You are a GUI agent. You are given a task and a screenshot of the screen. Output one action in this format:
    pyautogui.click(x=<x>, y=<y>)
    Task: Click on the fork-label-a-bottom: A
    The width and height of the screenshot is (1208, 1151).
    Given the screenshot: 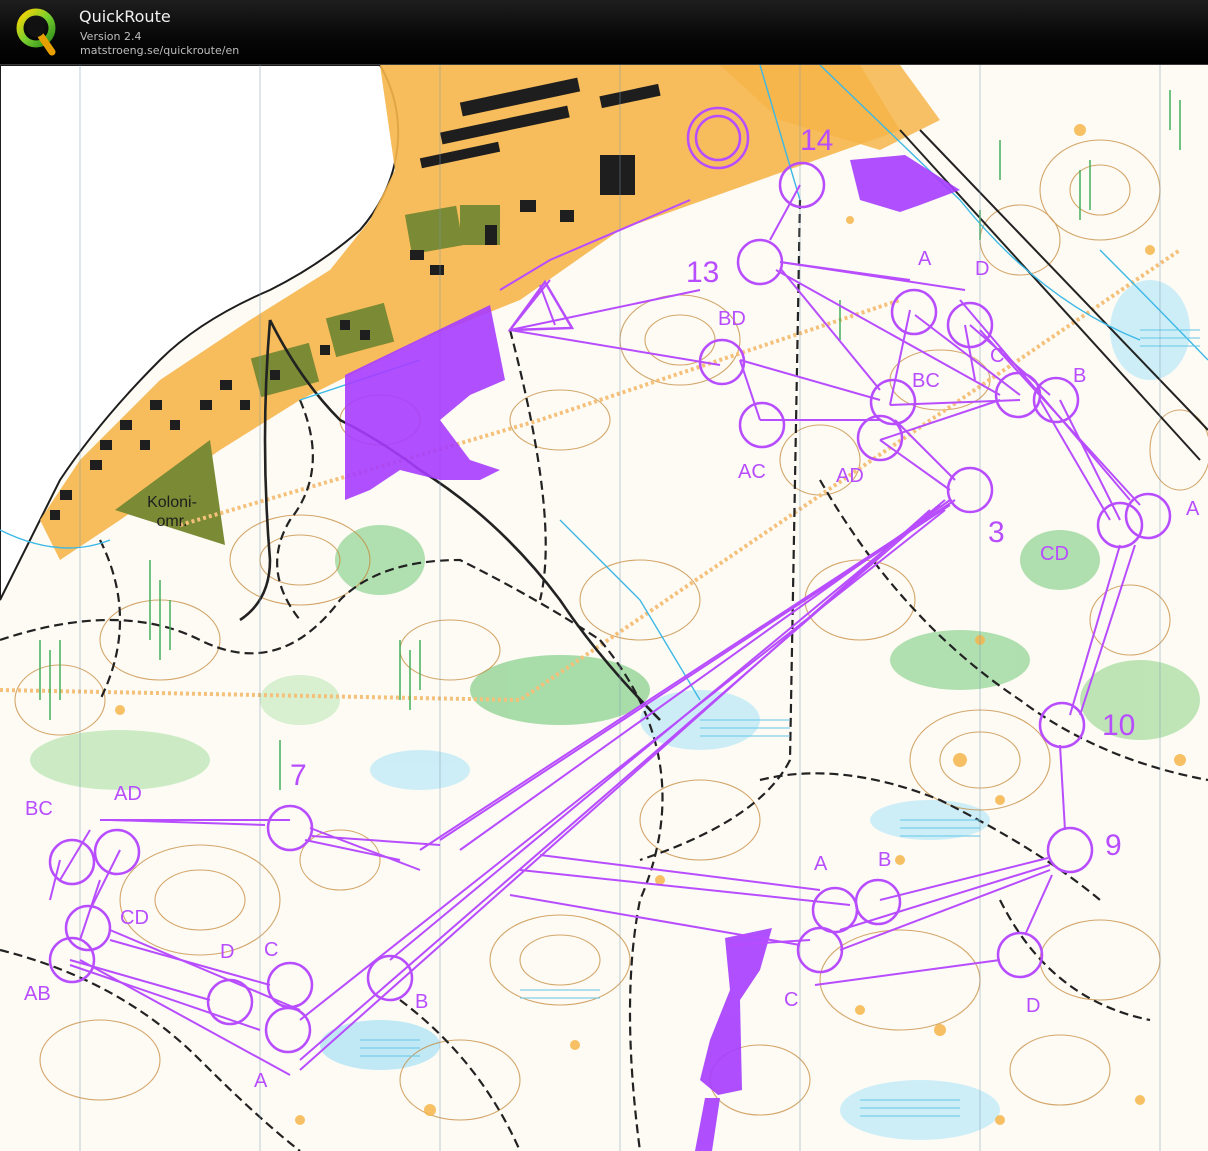 What is the action you would take?
    pyautogui.click(x=261, y=1081)
    